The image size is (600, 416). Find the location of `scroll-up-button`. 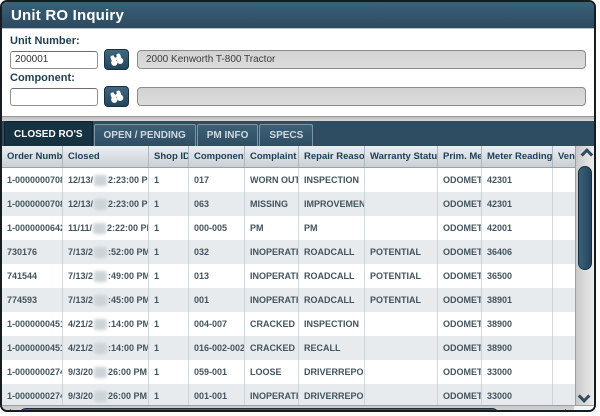

scroll-up-button is located at coordinates (585, 154).